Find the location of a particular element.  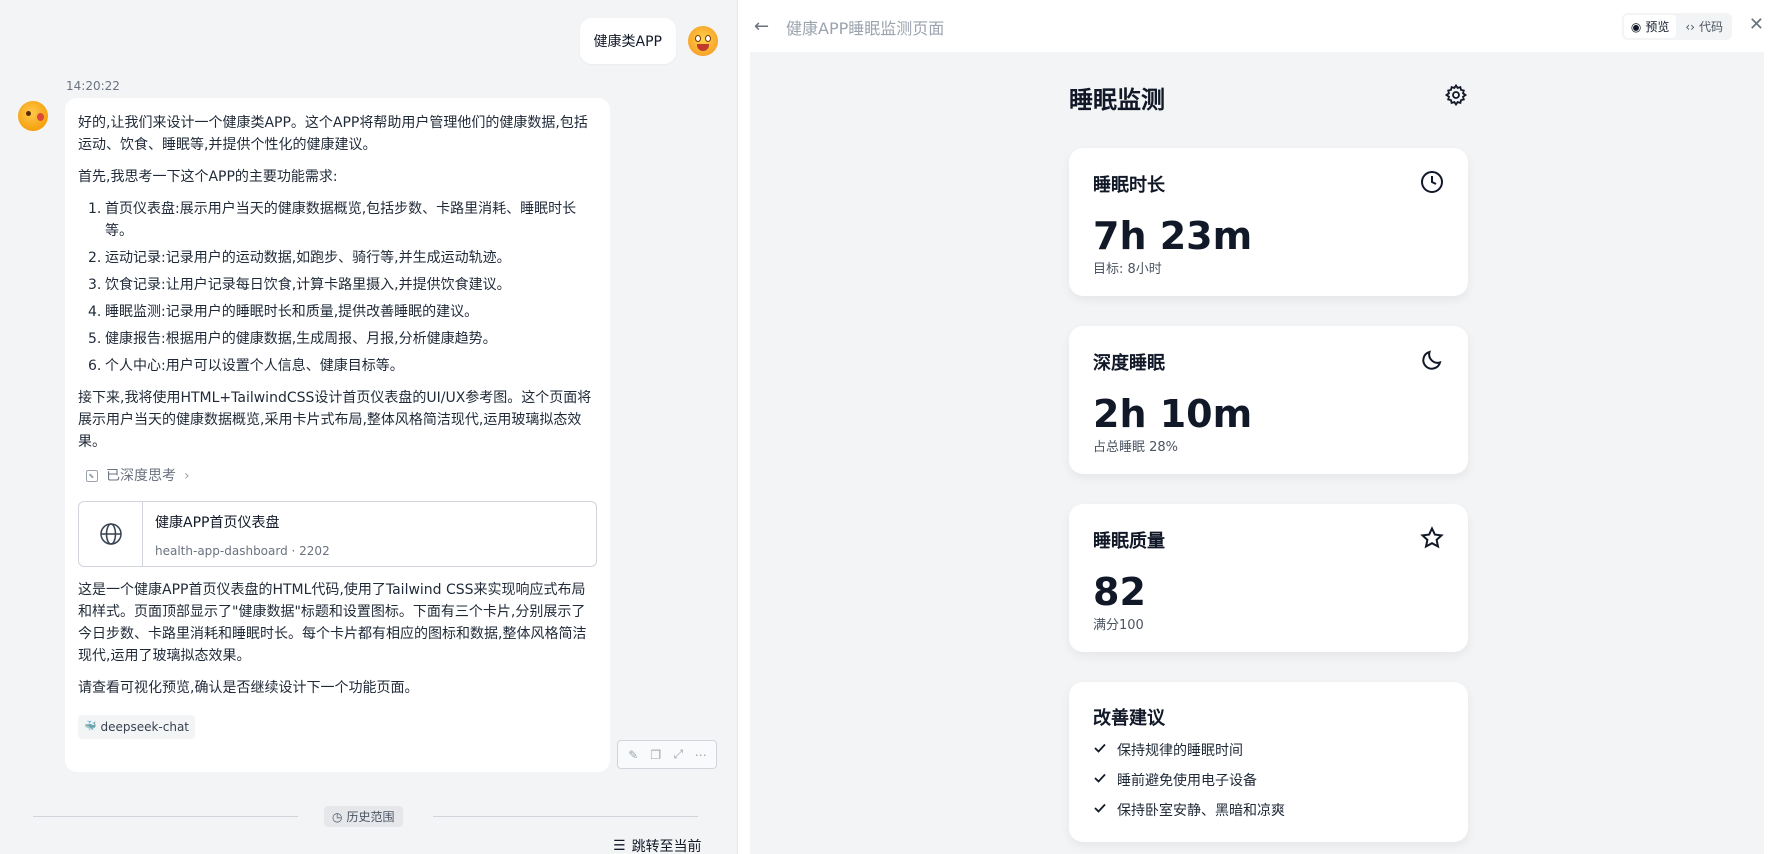

more-icon: ⋯ is located at coordinates (701, 755).